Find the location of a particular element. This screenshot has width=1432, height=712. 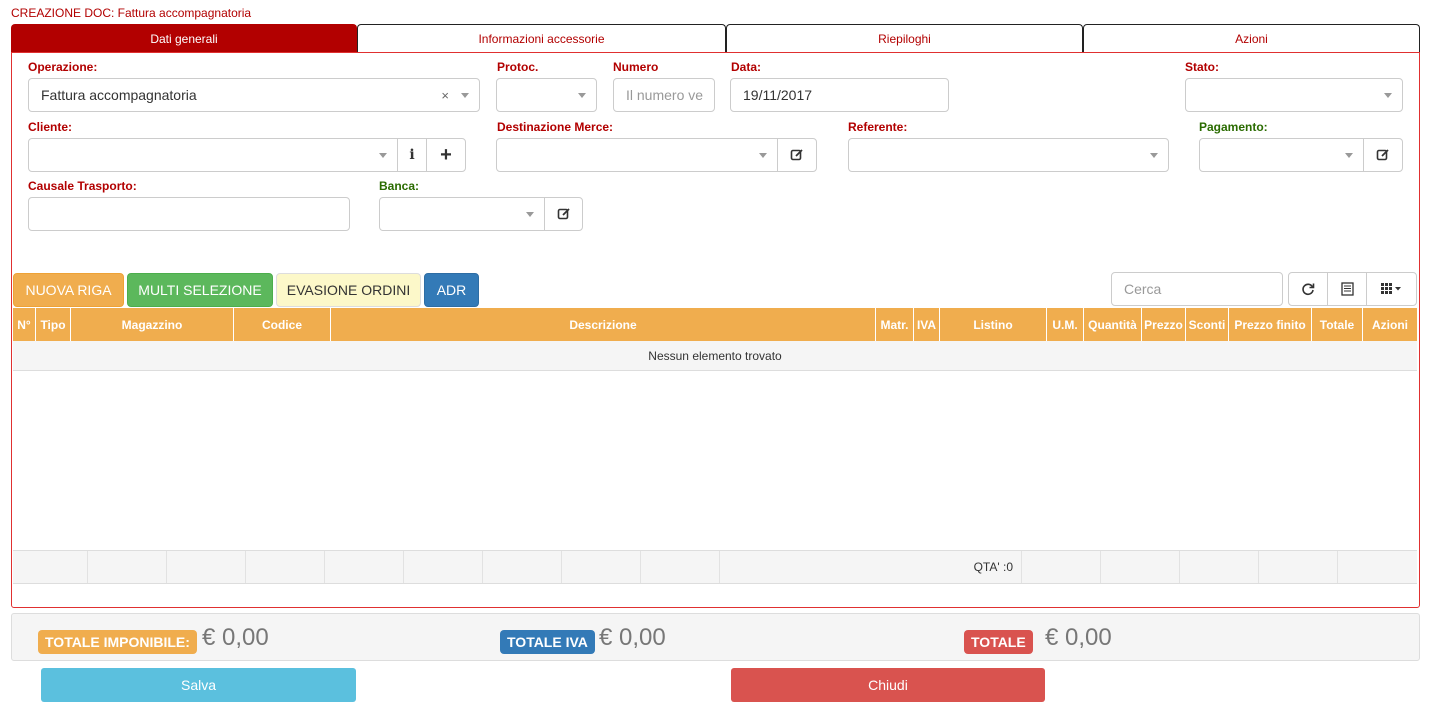

plus-icon: + is located at coordinates (446, 154).